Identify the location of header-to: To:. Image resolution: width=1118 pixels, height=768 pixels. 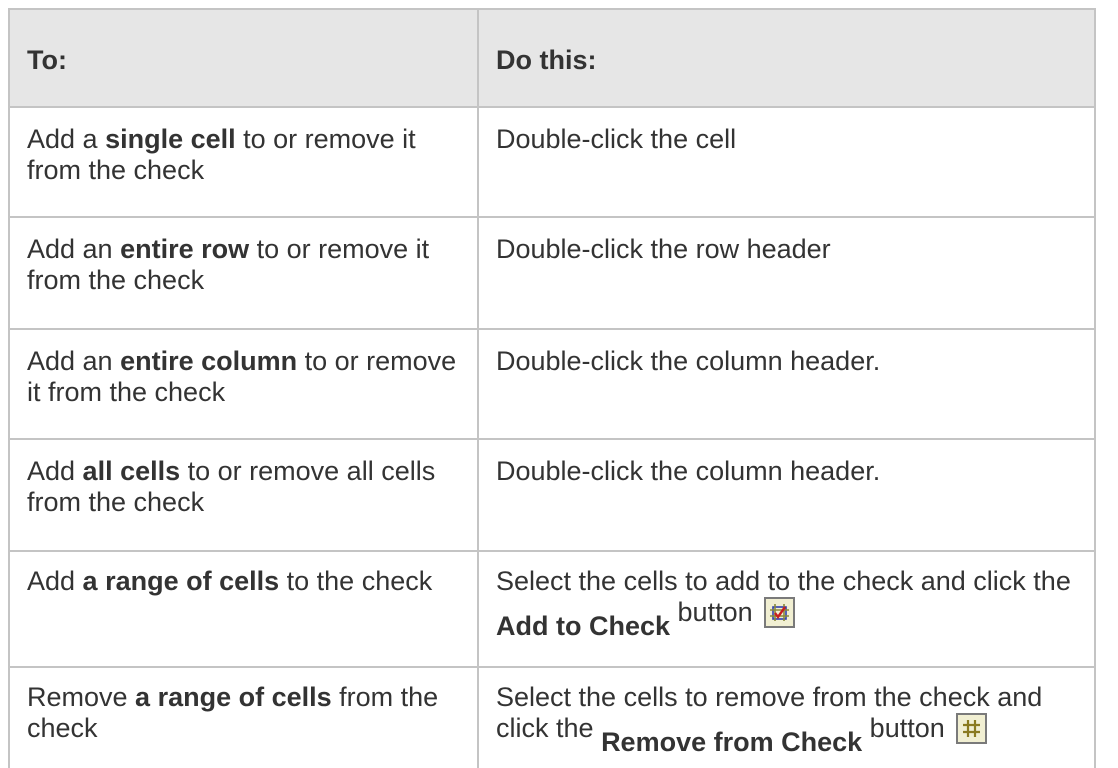
(243, 58).